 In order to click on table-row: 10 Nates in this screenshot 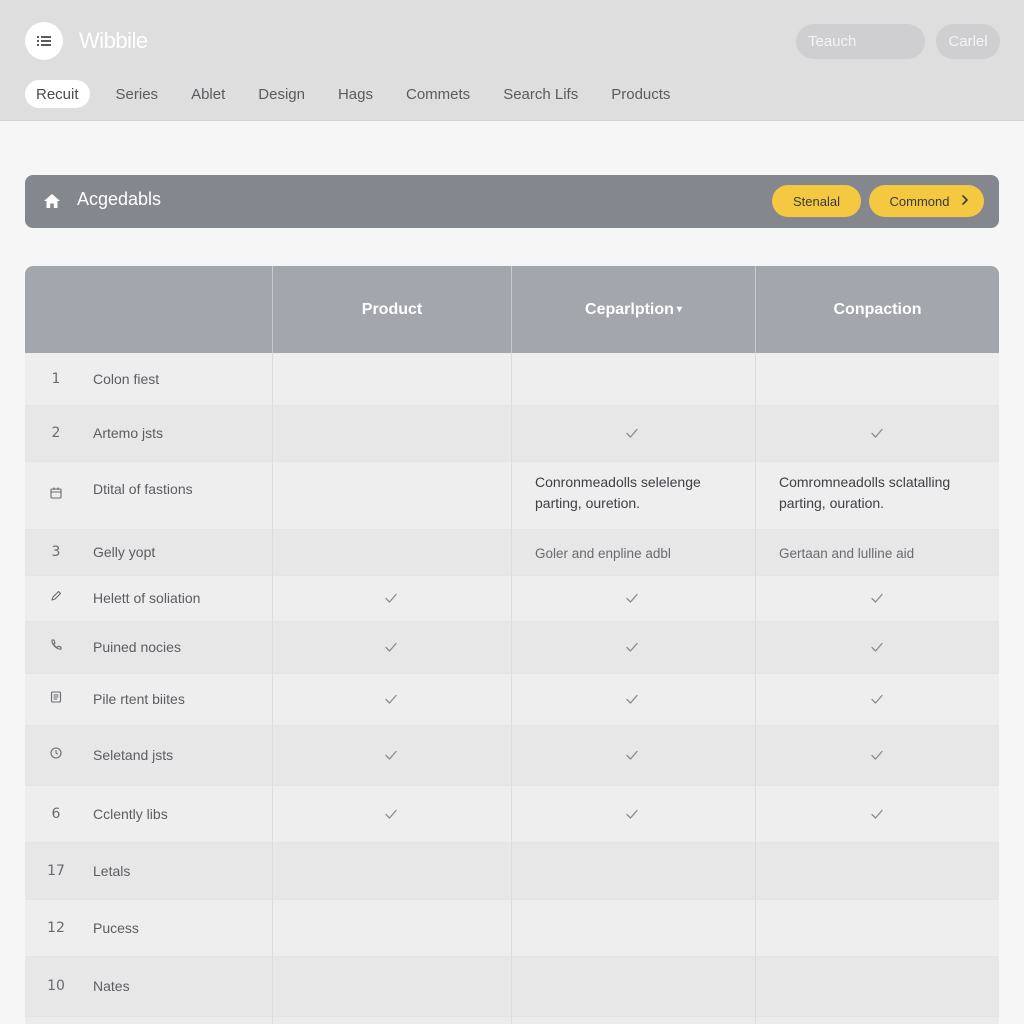, I will do `click(512, 987)`.